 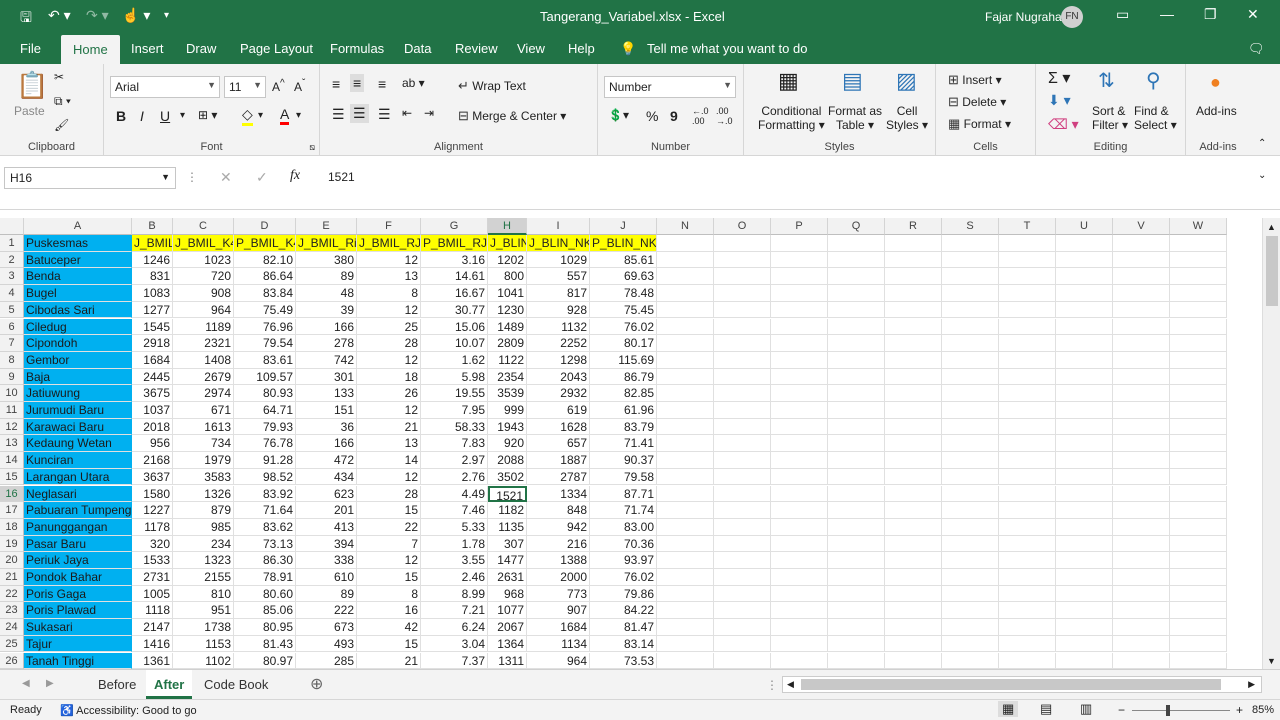 I want to click on column-header: U, so click(x=1084, y=226).